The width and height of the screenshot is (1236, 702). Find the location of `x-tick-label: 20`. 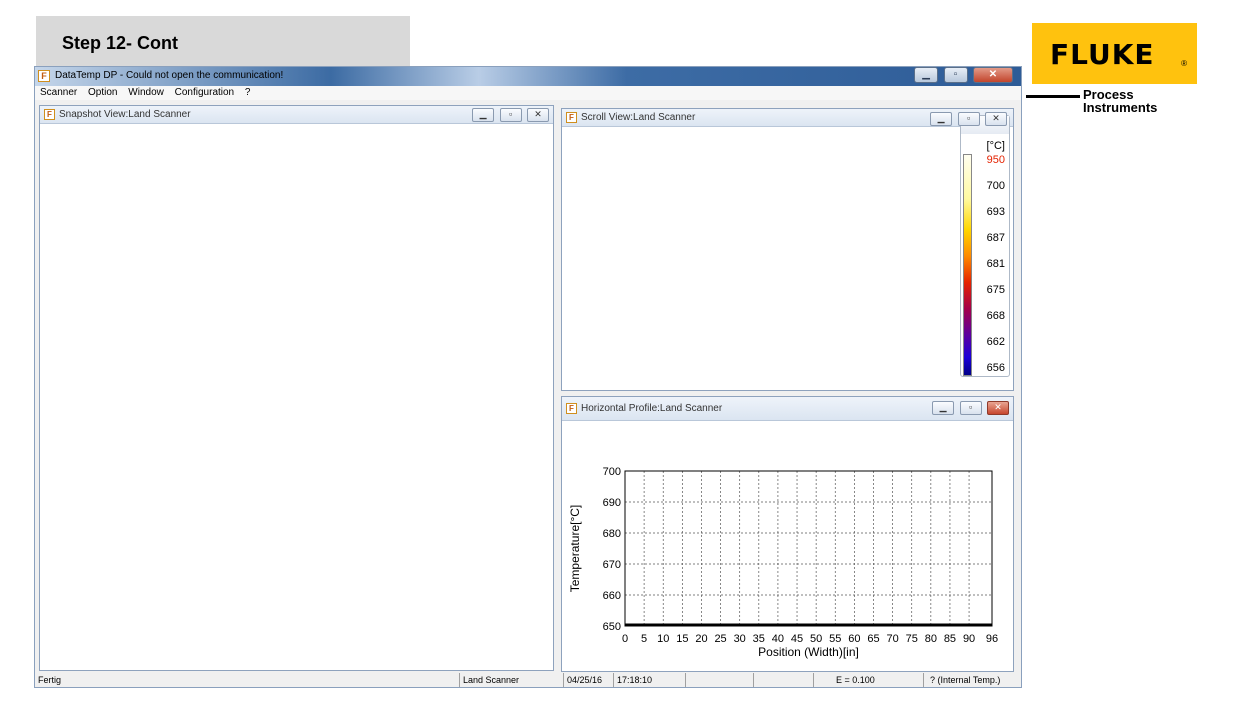

x-tick-label: 20 is located at coordinates (701, 639).